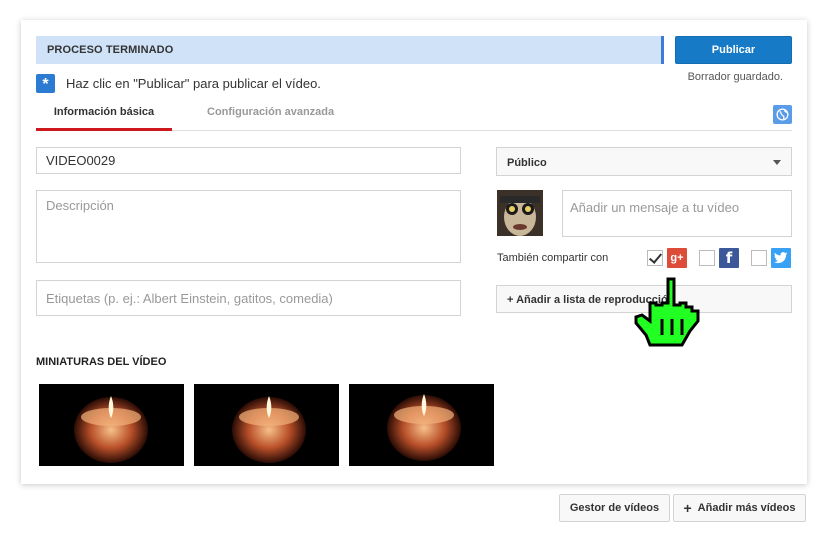  What do you see at coordinates (45, 83) in the screenshot?
I see `asterisk-icon: *` at bounding box center [45, 83].